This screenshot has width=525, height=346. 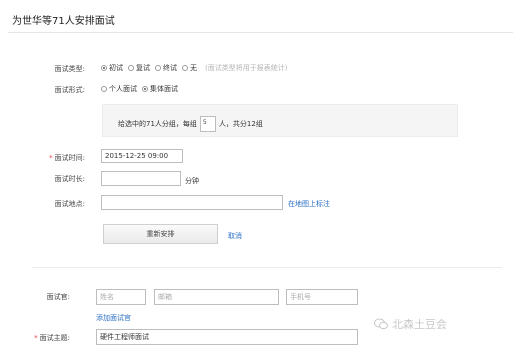 What do you see at coordinates (142, 156) in the screenshot?
I see `interview-time-input: 2015-12-25 09:00` at bounding box center [142, 156].